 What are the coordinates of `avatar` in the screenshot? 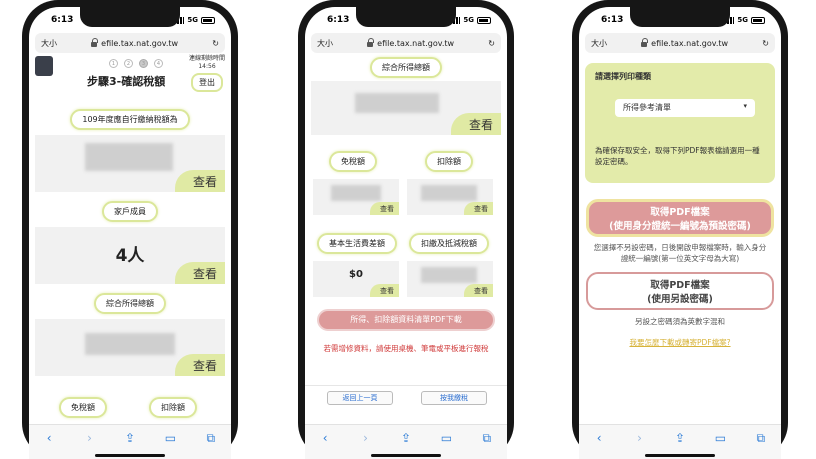 It's located at (44, 66).